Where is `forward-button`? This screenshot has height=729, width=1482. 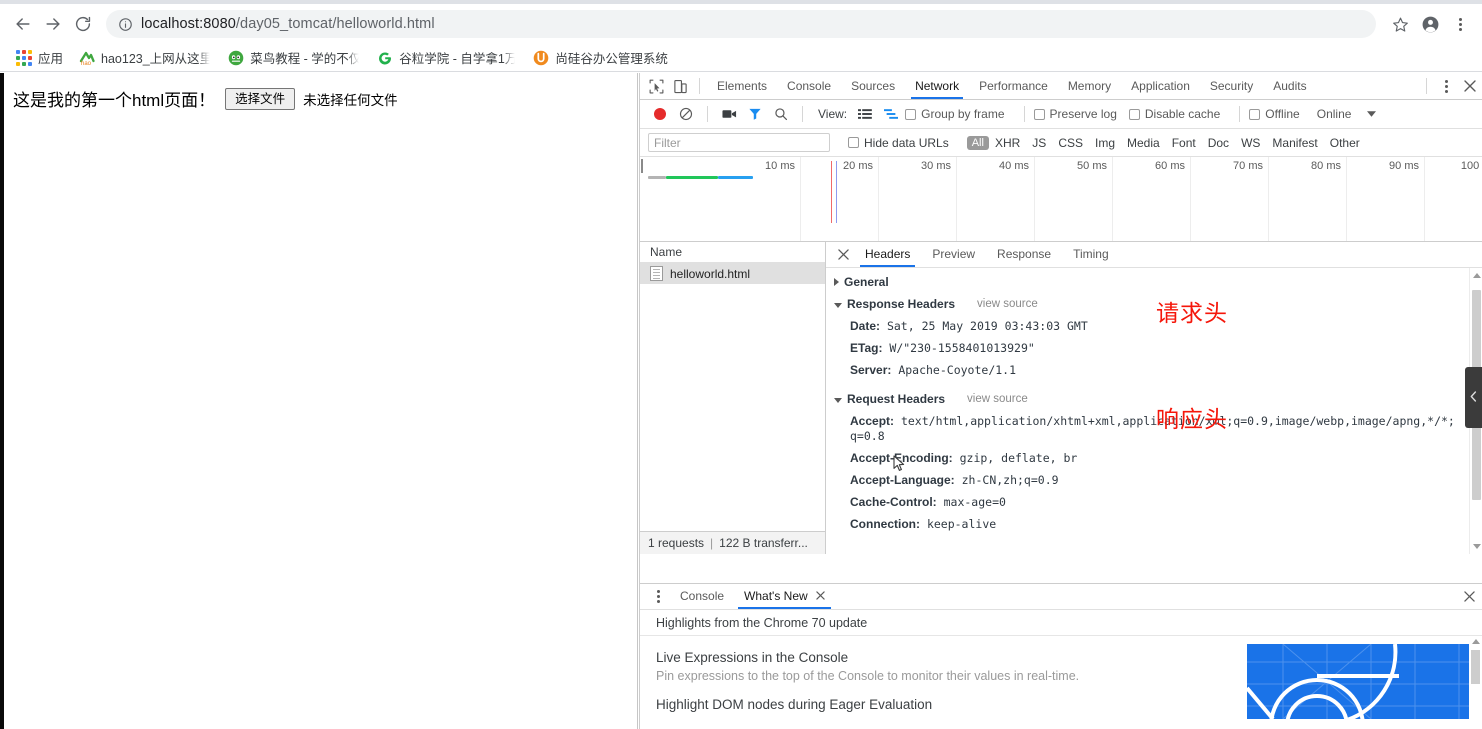
forward-button is located at coordinates (53, 24).